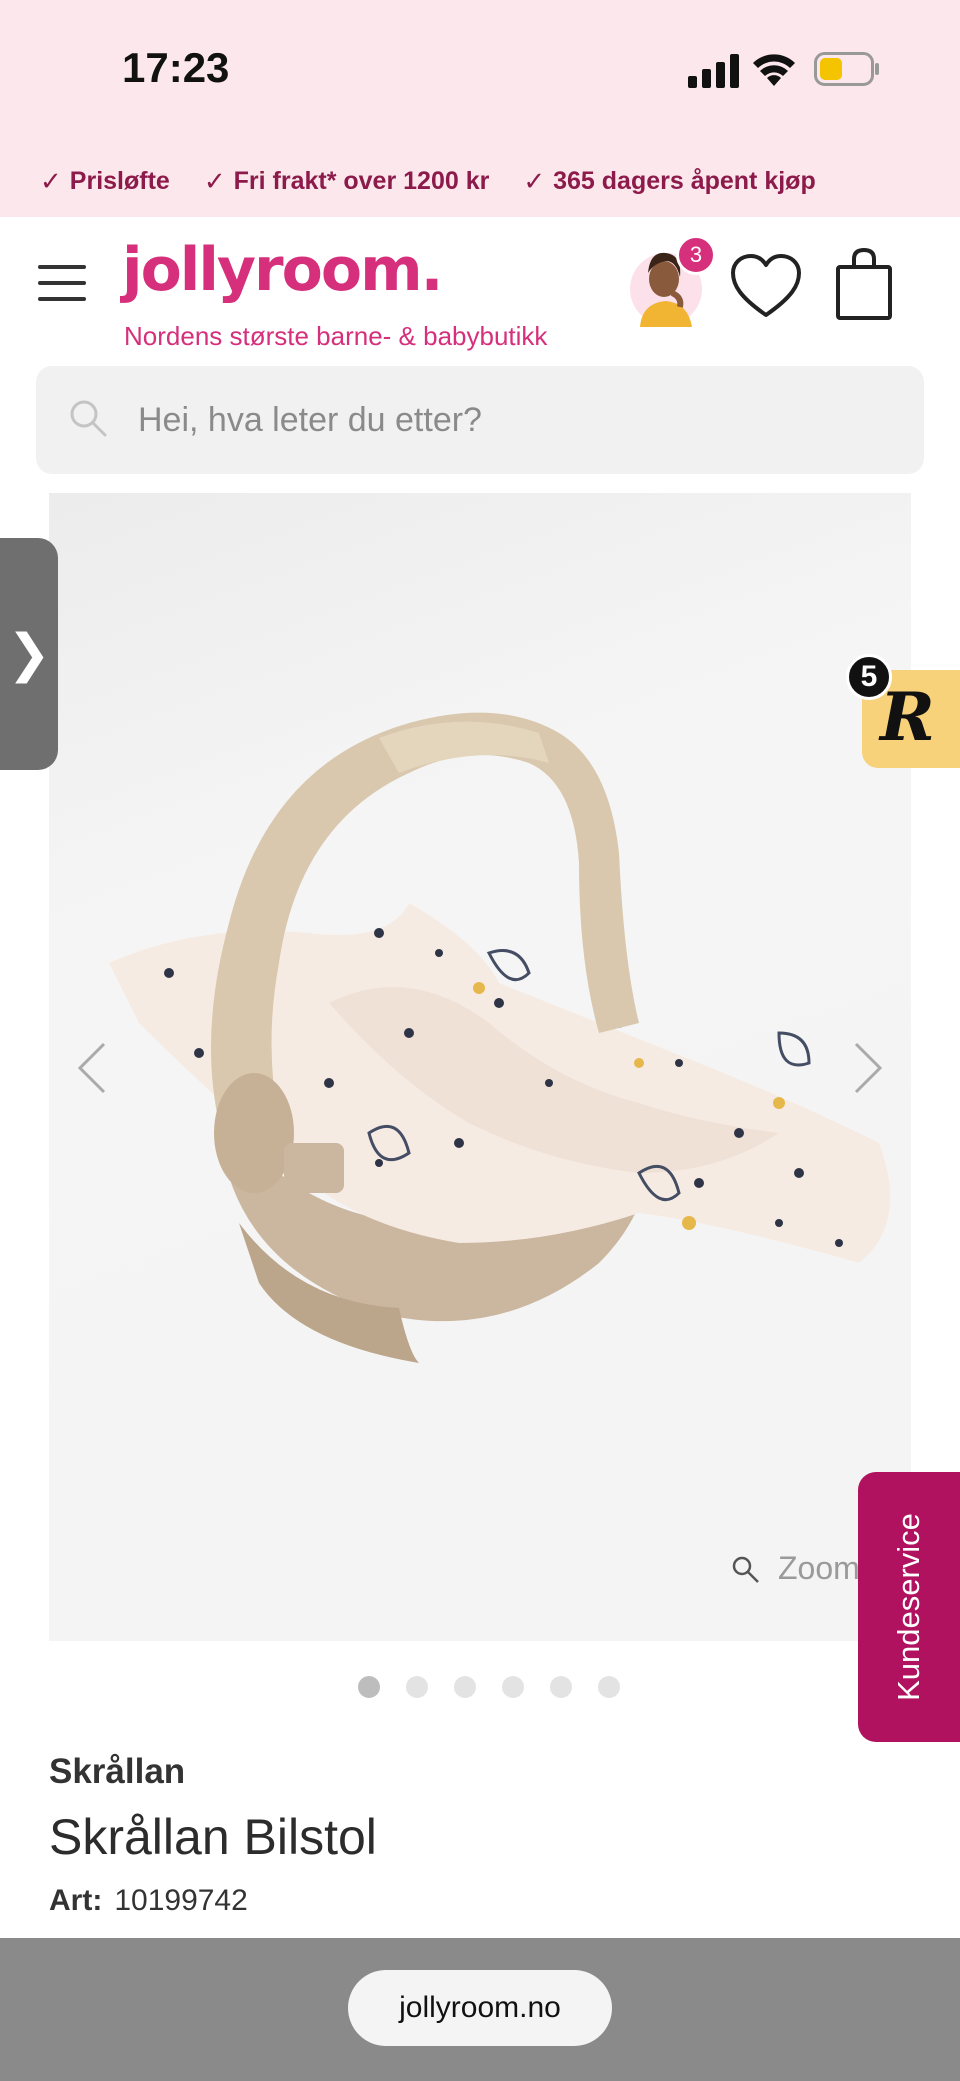 The height and width of the screenshot is (2081, 960). Describe the element at coordinates (62, 283) in the screenshot. I see `menu-icon` at that location.